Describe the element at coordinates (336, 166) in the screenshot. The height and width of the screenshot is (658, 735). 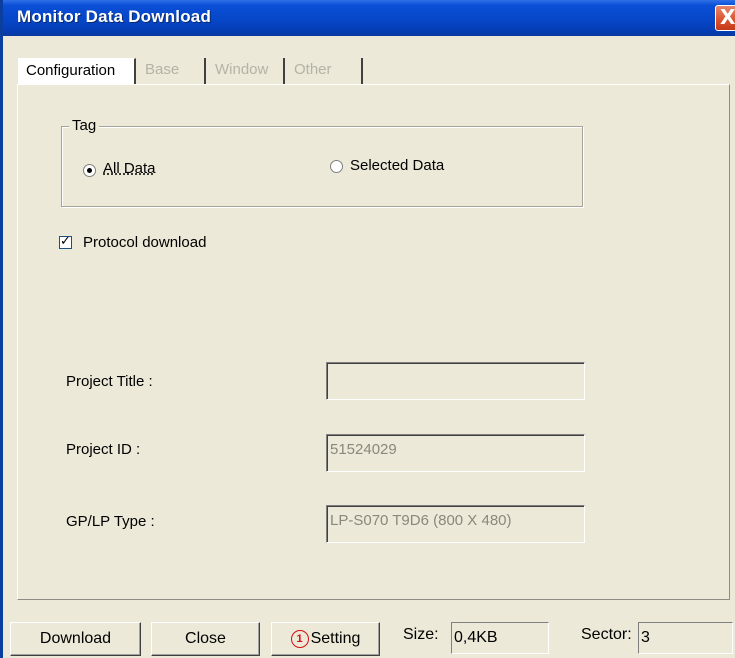
I see `selected-data-radio` at that location.